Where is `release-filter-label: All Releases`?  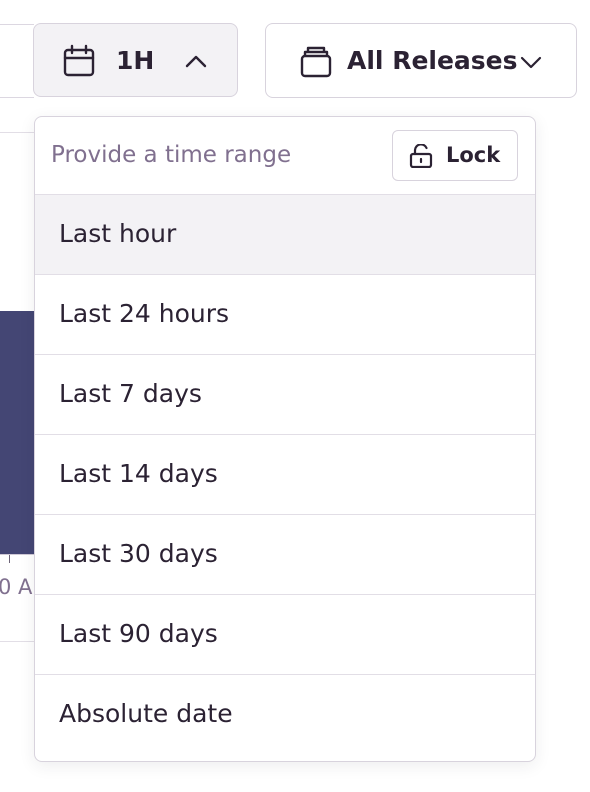 release-filter-label: All Releases is located at coordinates (432, 60).